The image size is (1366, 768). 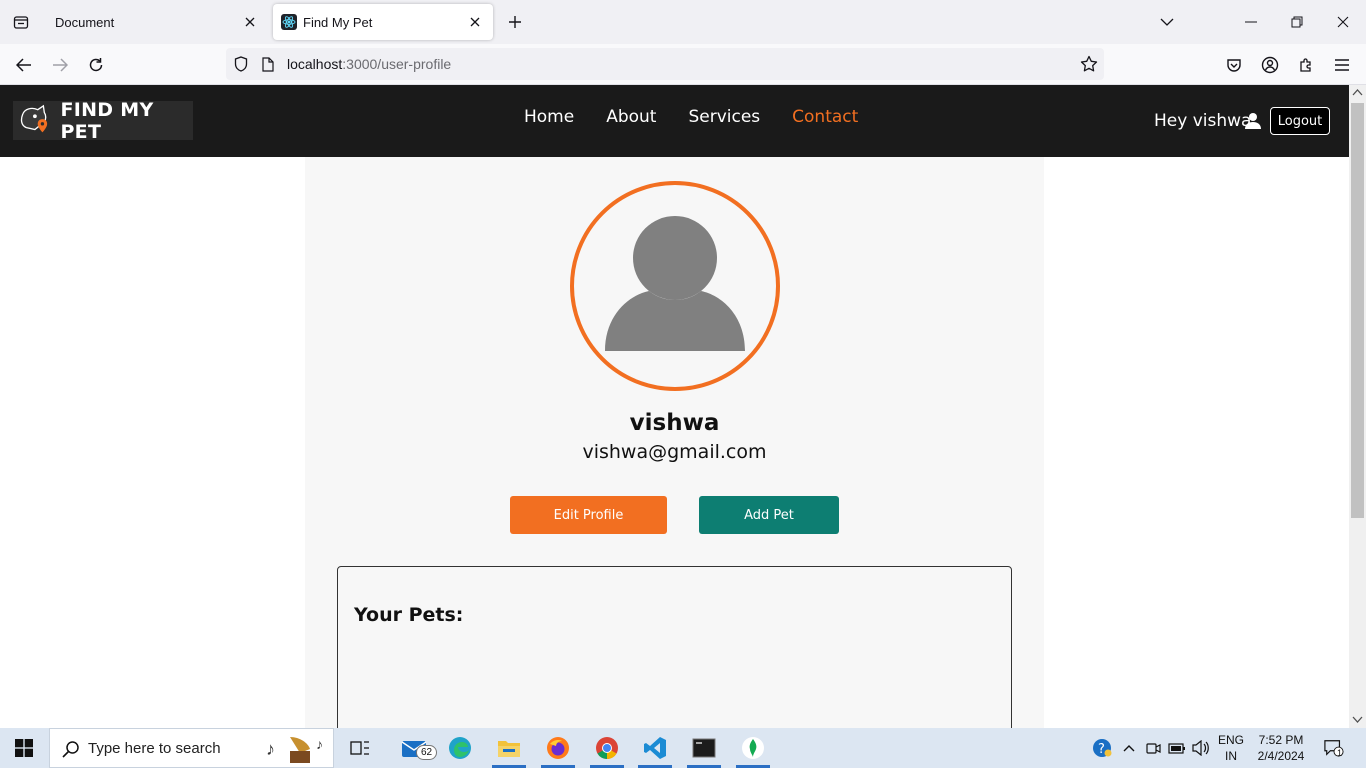 I want to click on battery-icon, so click(x=1177, y=748).